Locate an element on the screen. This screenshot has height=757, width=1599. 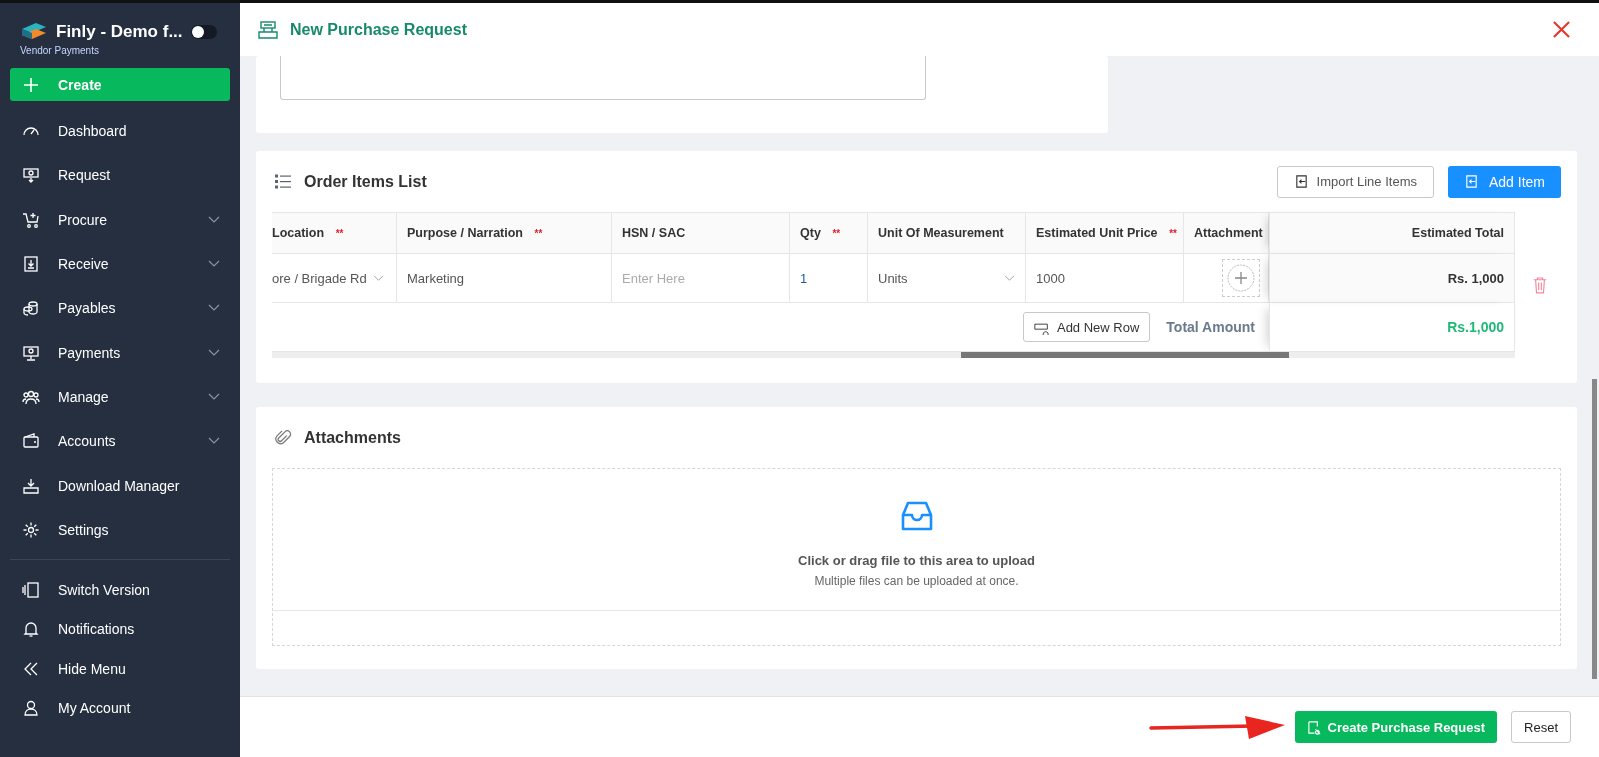
list-icon is located at coordinates (283, 181).